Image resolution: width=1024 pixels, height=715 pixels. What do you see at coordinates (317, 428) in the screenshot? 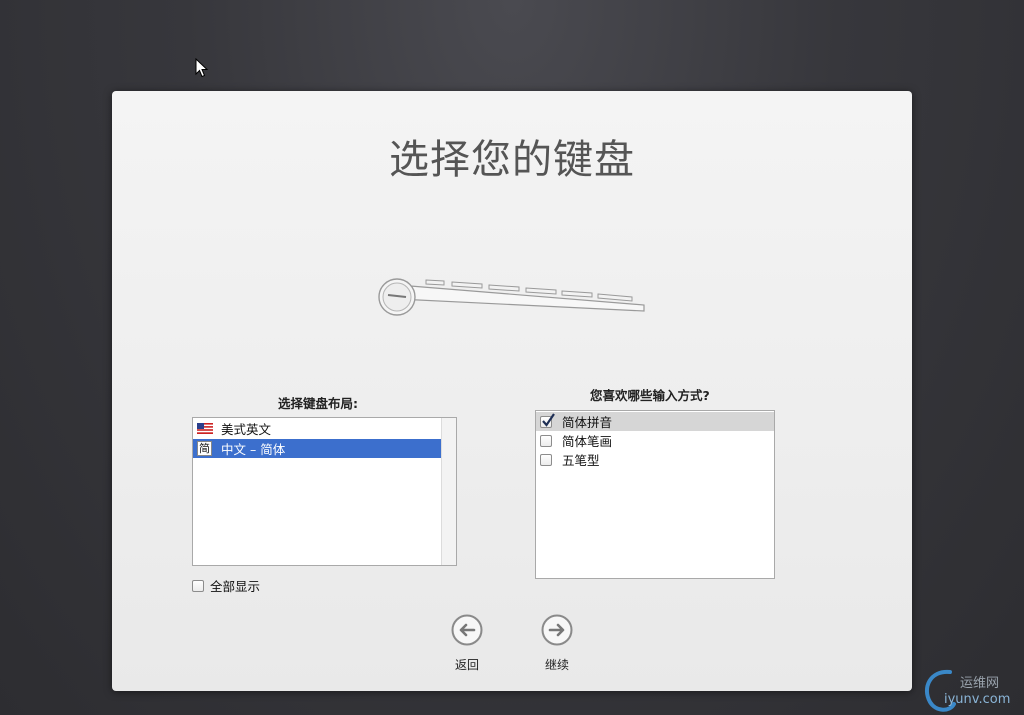
I see `list-item-us-english: 美式英文` at bounding box center [317, 428].